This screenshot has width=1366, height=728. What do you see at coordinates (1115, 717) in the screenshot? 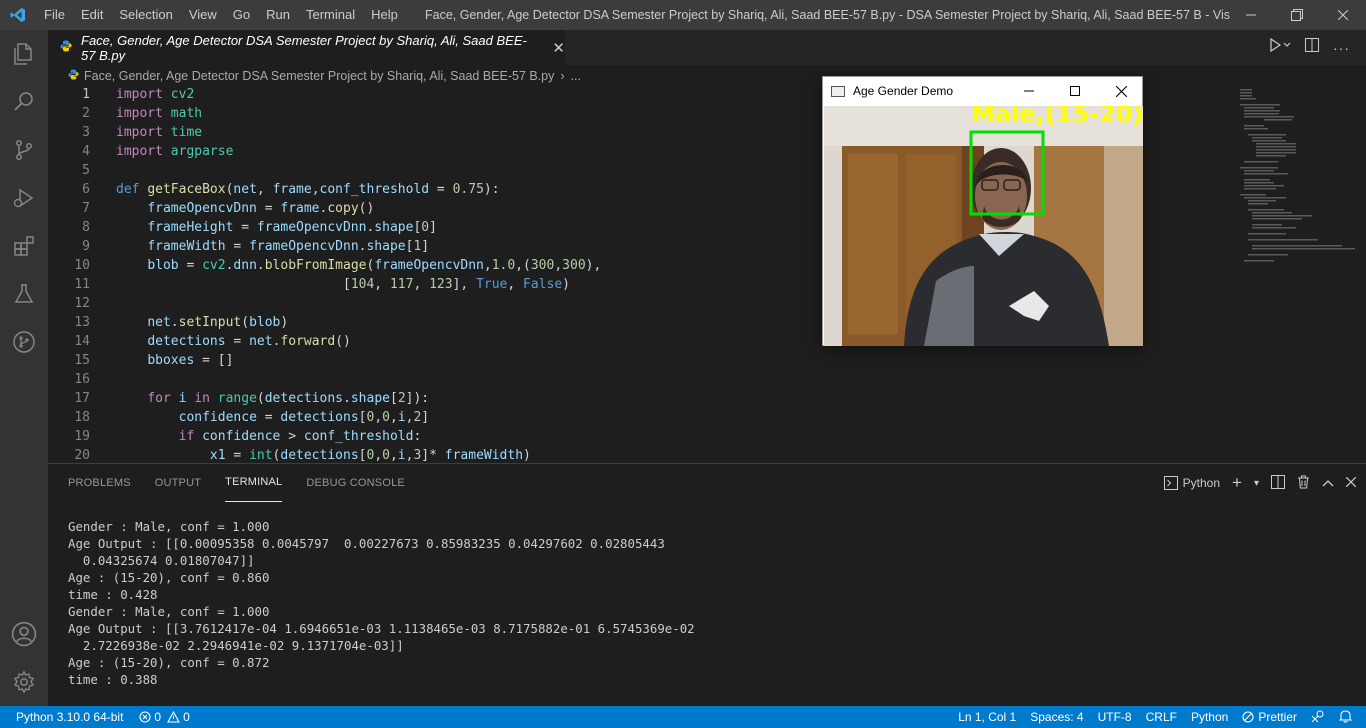
I see `encoding: UTF-8` at bounding box center [1115, 717].